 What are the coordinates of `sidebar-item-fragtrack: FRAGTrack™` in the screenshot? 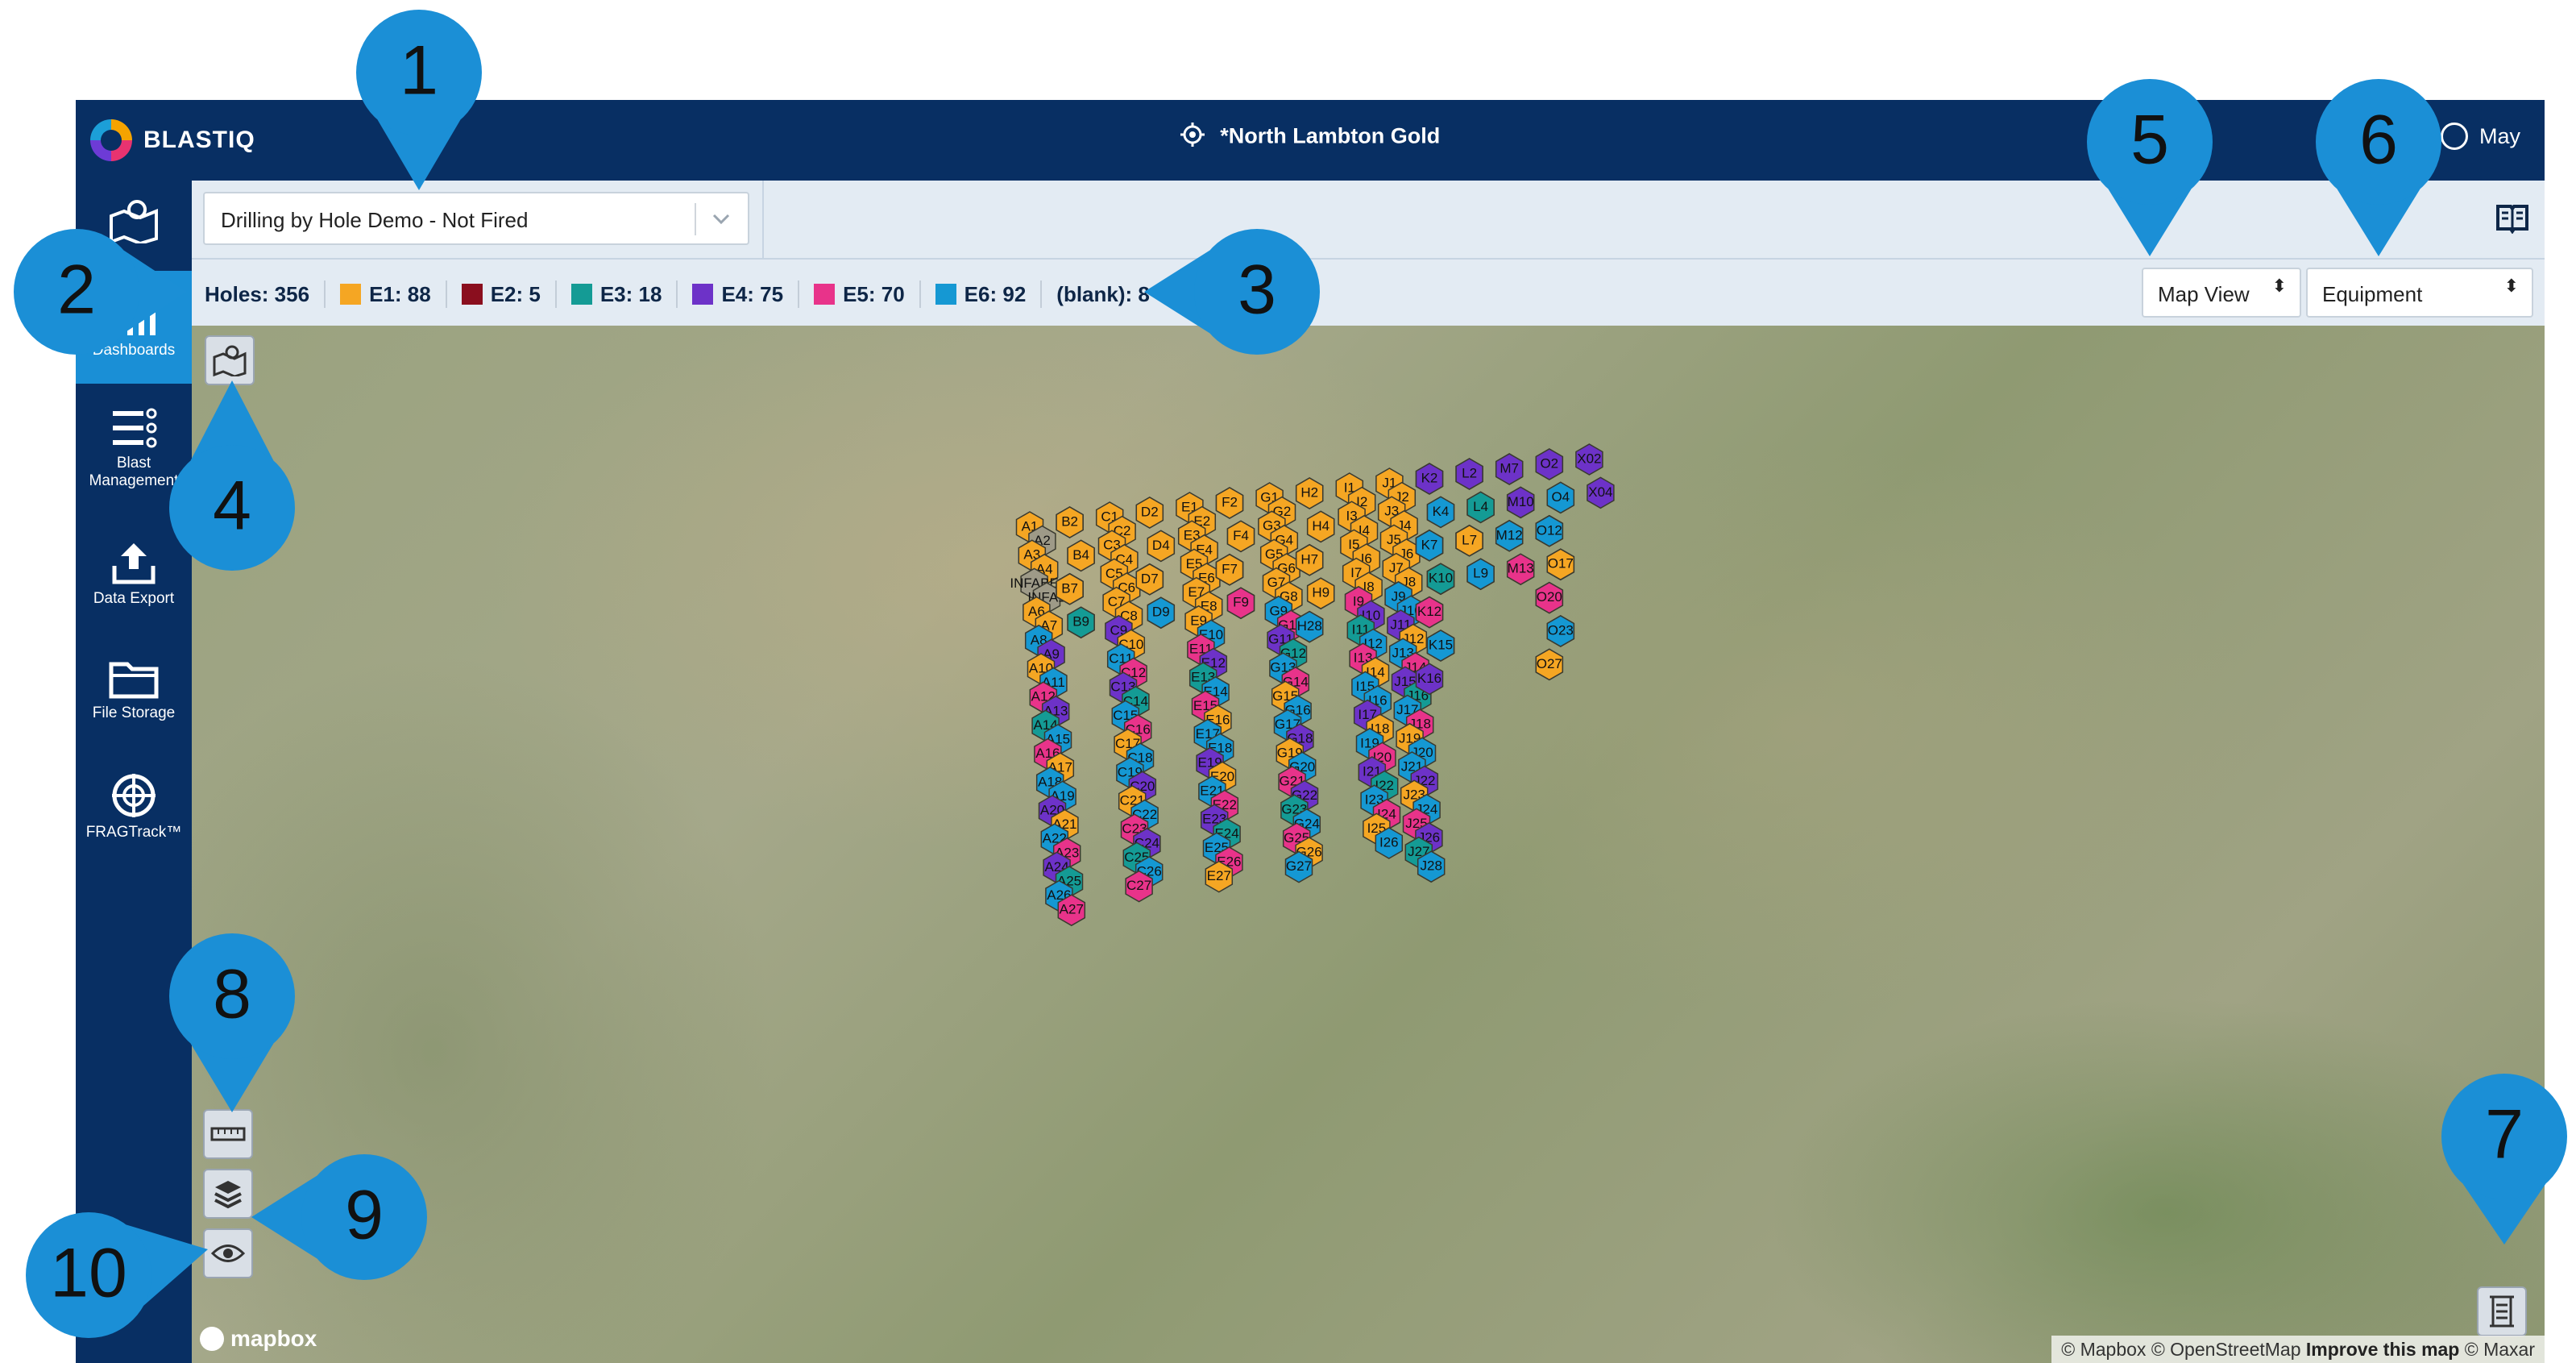 It's located at (134, 807).